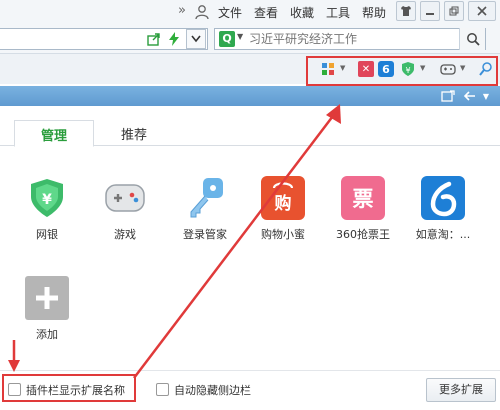 The width and height of the screenshot is (500, 410). What do you see at coordinates (54, 133) in the screenshot?
I see `tab-manage: 管理` at bounding box center [54, 133].